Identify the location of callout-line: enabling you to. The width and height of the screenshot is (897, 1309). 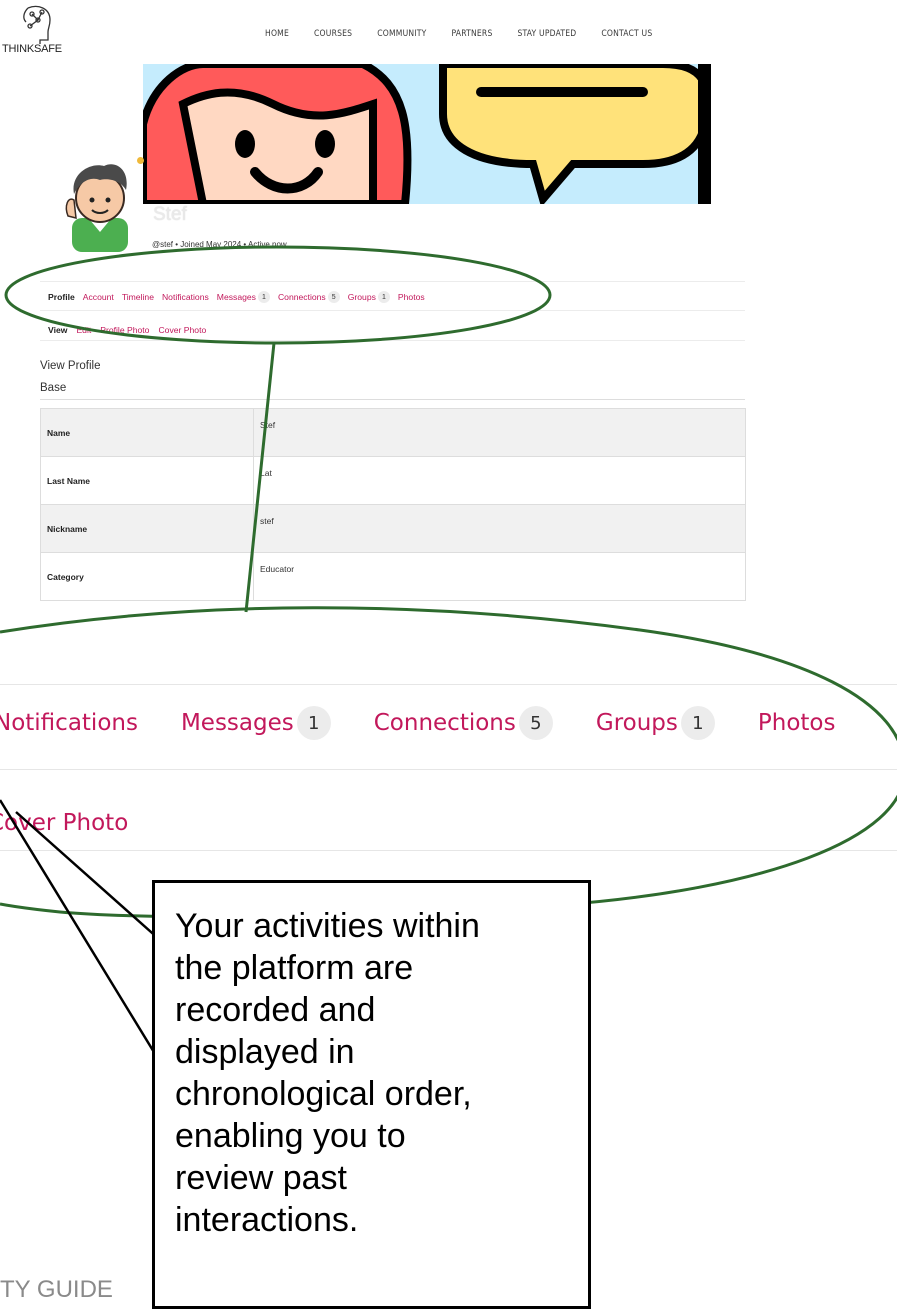
(290, 1136).